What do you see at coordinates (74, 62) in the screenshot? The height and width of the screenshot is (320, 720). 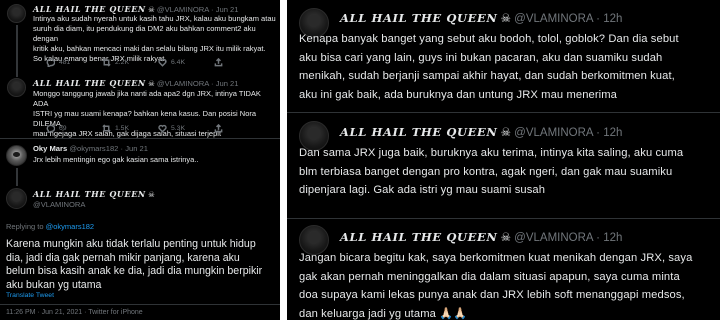 I see `reply-button: 481` at bounding box center [74, 62].